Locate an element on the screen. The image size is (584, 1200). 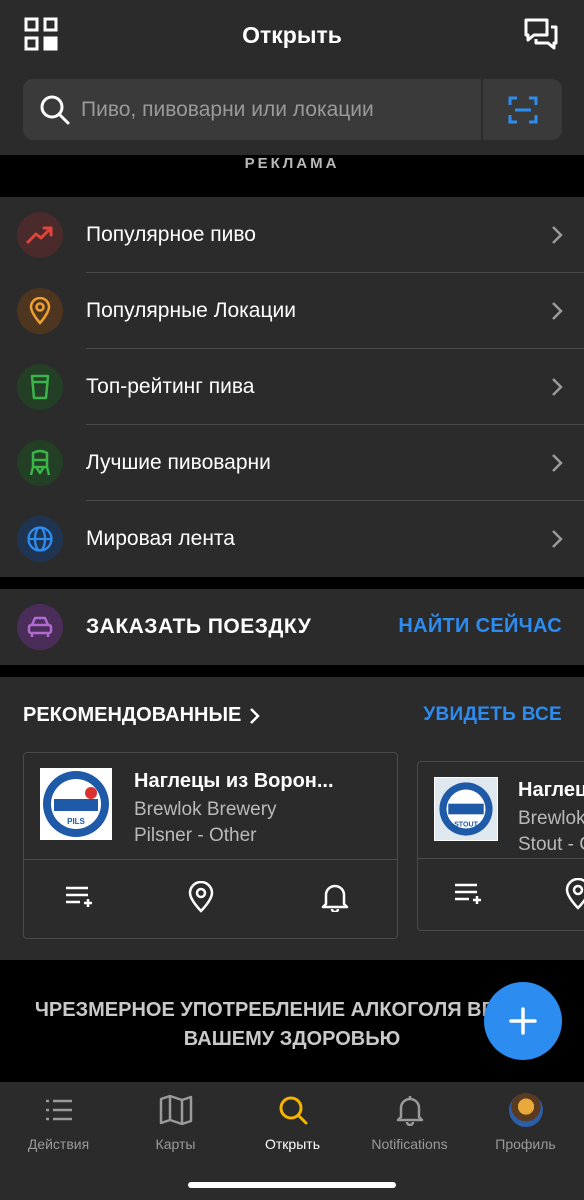
menu-item-label: Популярные Локации is located at coordinates (191, 310).